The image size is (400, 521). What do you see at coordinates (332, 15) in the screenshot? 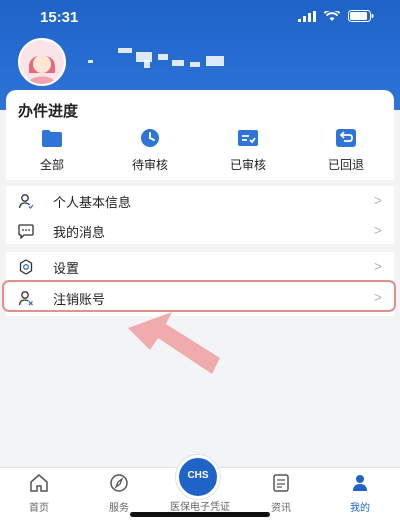
I see `wifi-icon` at bounding box center [332, 15].